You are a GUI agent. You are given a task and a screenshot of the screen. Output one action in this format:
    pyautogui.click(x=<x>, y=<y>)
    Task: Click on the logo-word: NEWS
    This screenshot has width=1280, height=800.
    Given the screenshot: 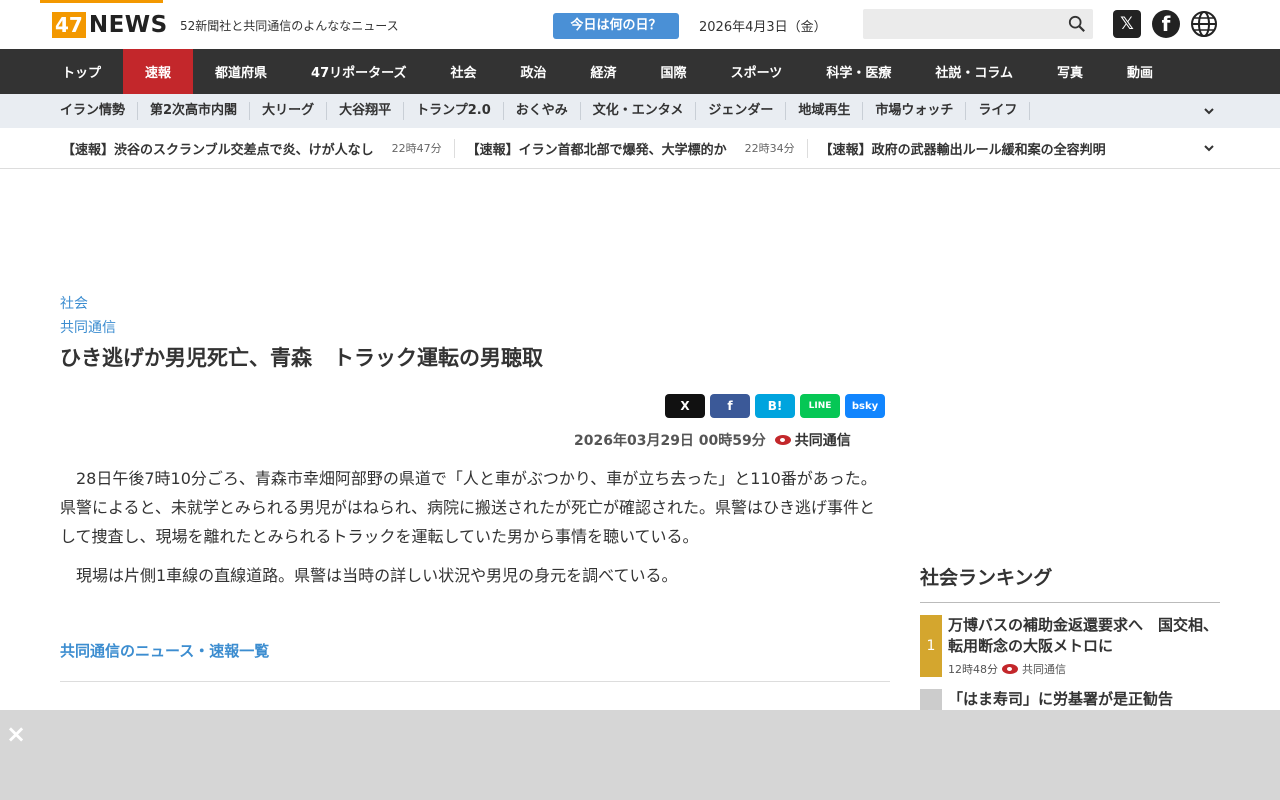 What is the action you would take?
    pyautogui.click(x=128, y=25)
    